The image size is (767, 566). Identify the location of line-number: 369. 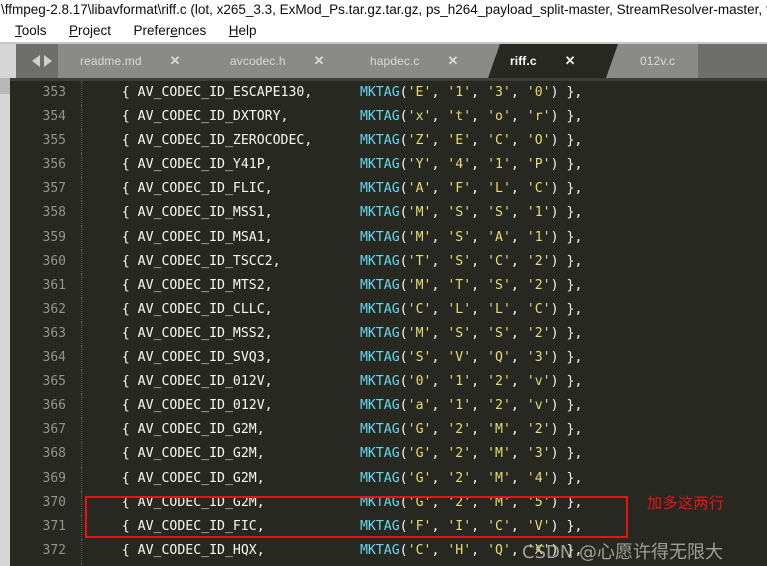
(54, 478).